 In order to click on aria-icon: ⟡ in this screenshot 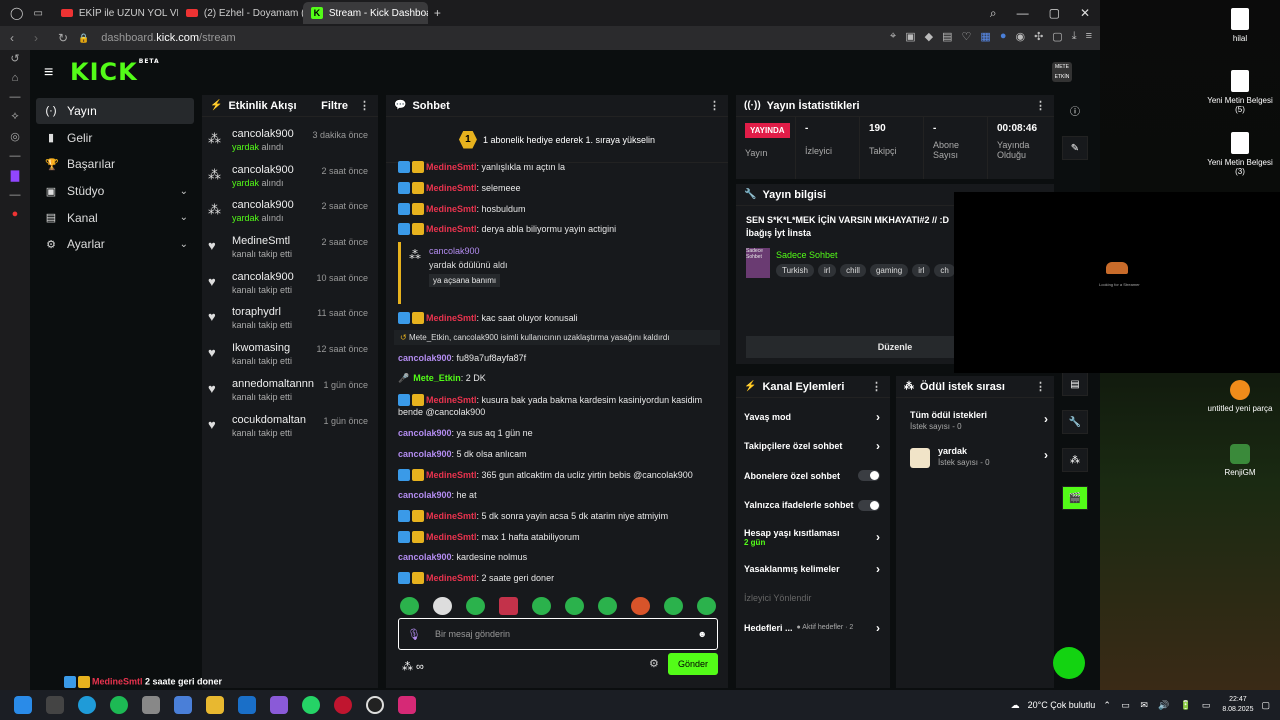, I will do `click(15, 116)`.